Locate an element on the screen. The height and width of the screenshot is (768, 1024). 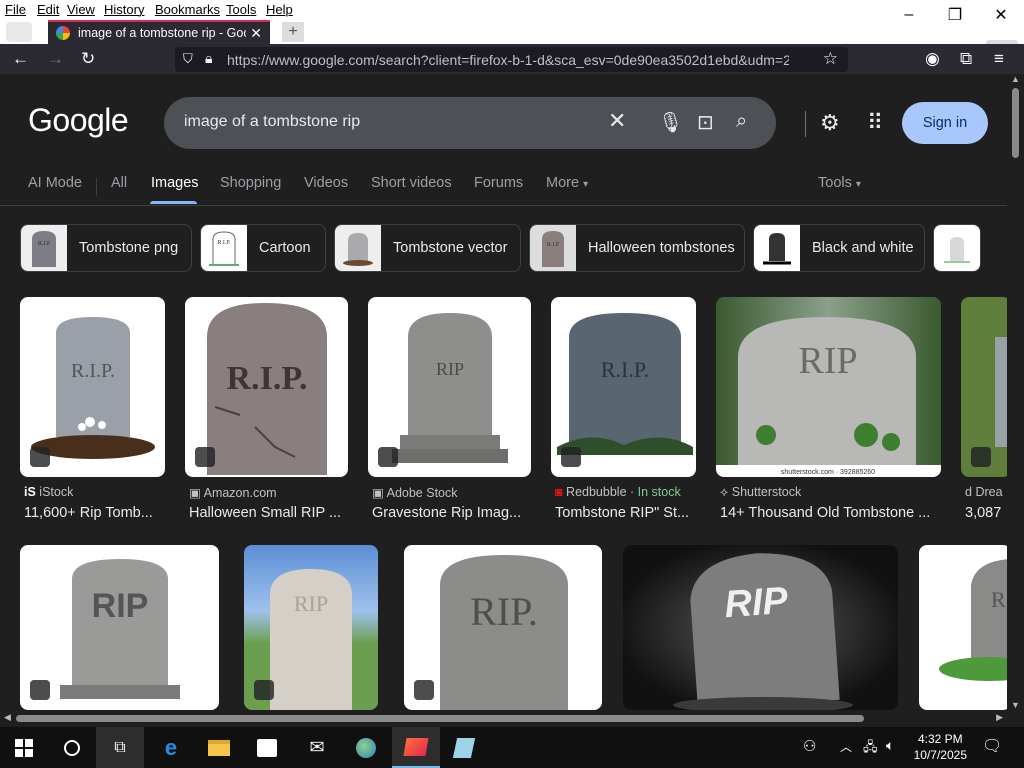
result-source: ▣ Adobe Stock is located at coordinates (415, 492).